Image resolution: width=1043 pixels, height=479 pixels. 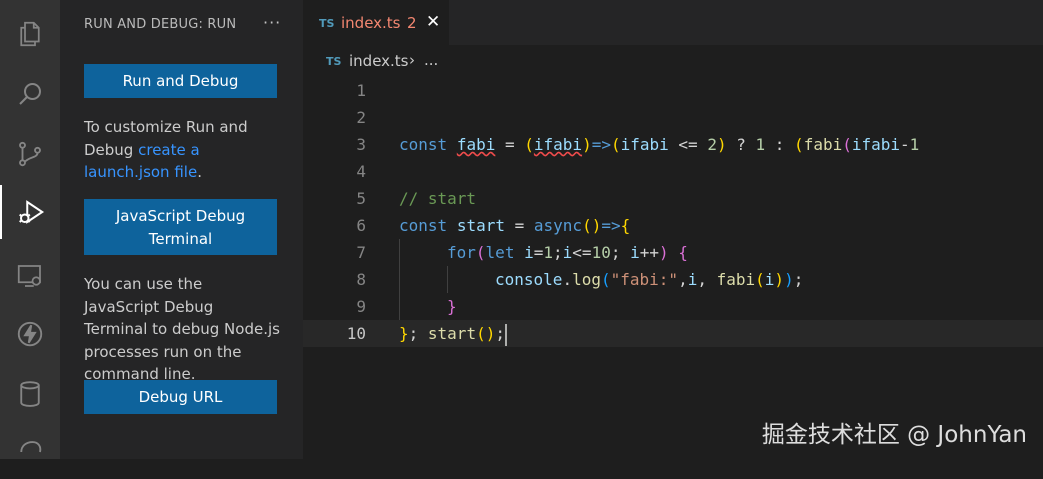 What do you see at coordinates (433, 22) in the screenshot?
I see `close-icon: ✕` at bounding box center [433, 22].